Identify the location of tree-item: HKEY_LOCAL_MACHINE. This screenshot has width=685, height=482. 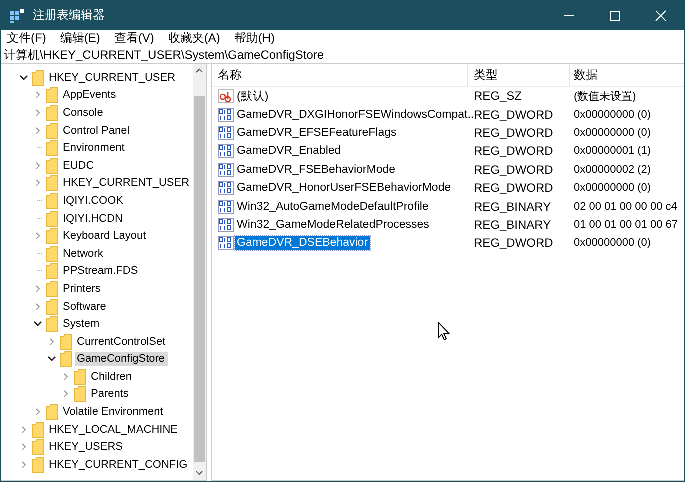
(114, 429).